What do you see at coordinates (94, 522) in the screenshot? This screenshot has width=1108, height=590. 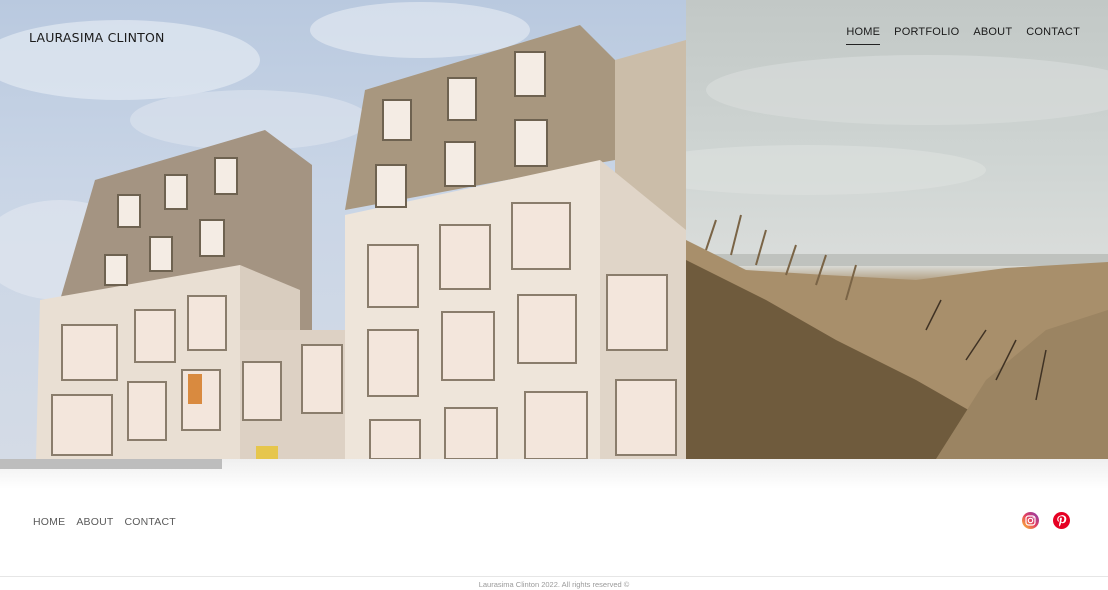 I see `footer-nav-about: ABOUT` at bounding box center [94, 522].